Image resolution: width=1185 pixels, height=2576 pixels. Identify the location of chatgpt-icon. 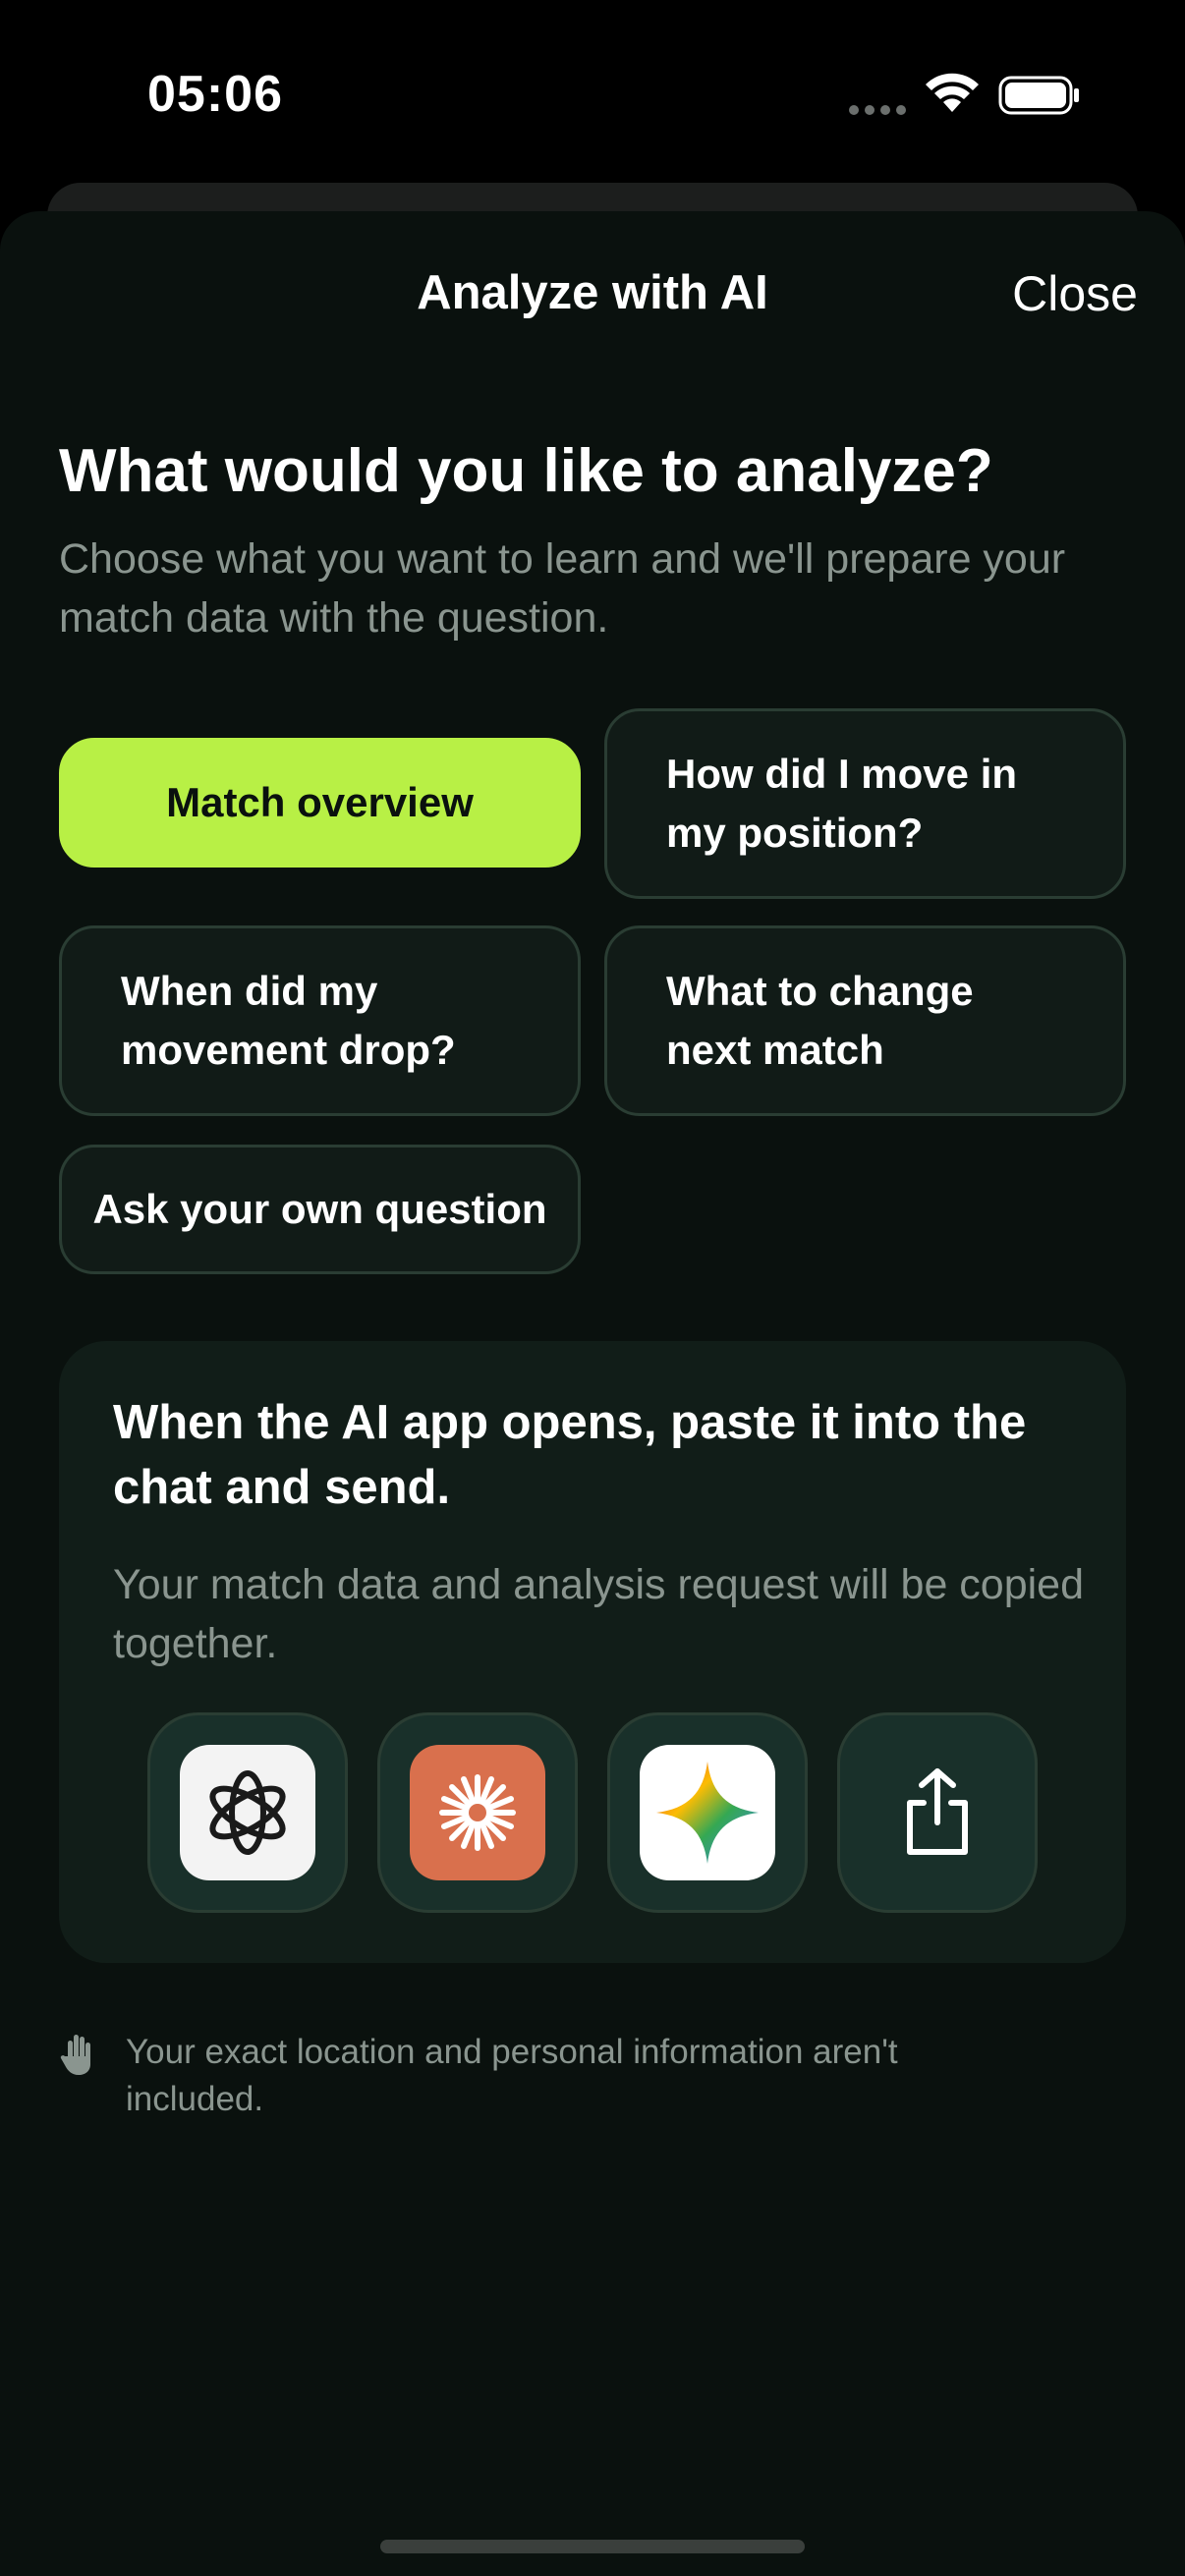
(248, 1812).